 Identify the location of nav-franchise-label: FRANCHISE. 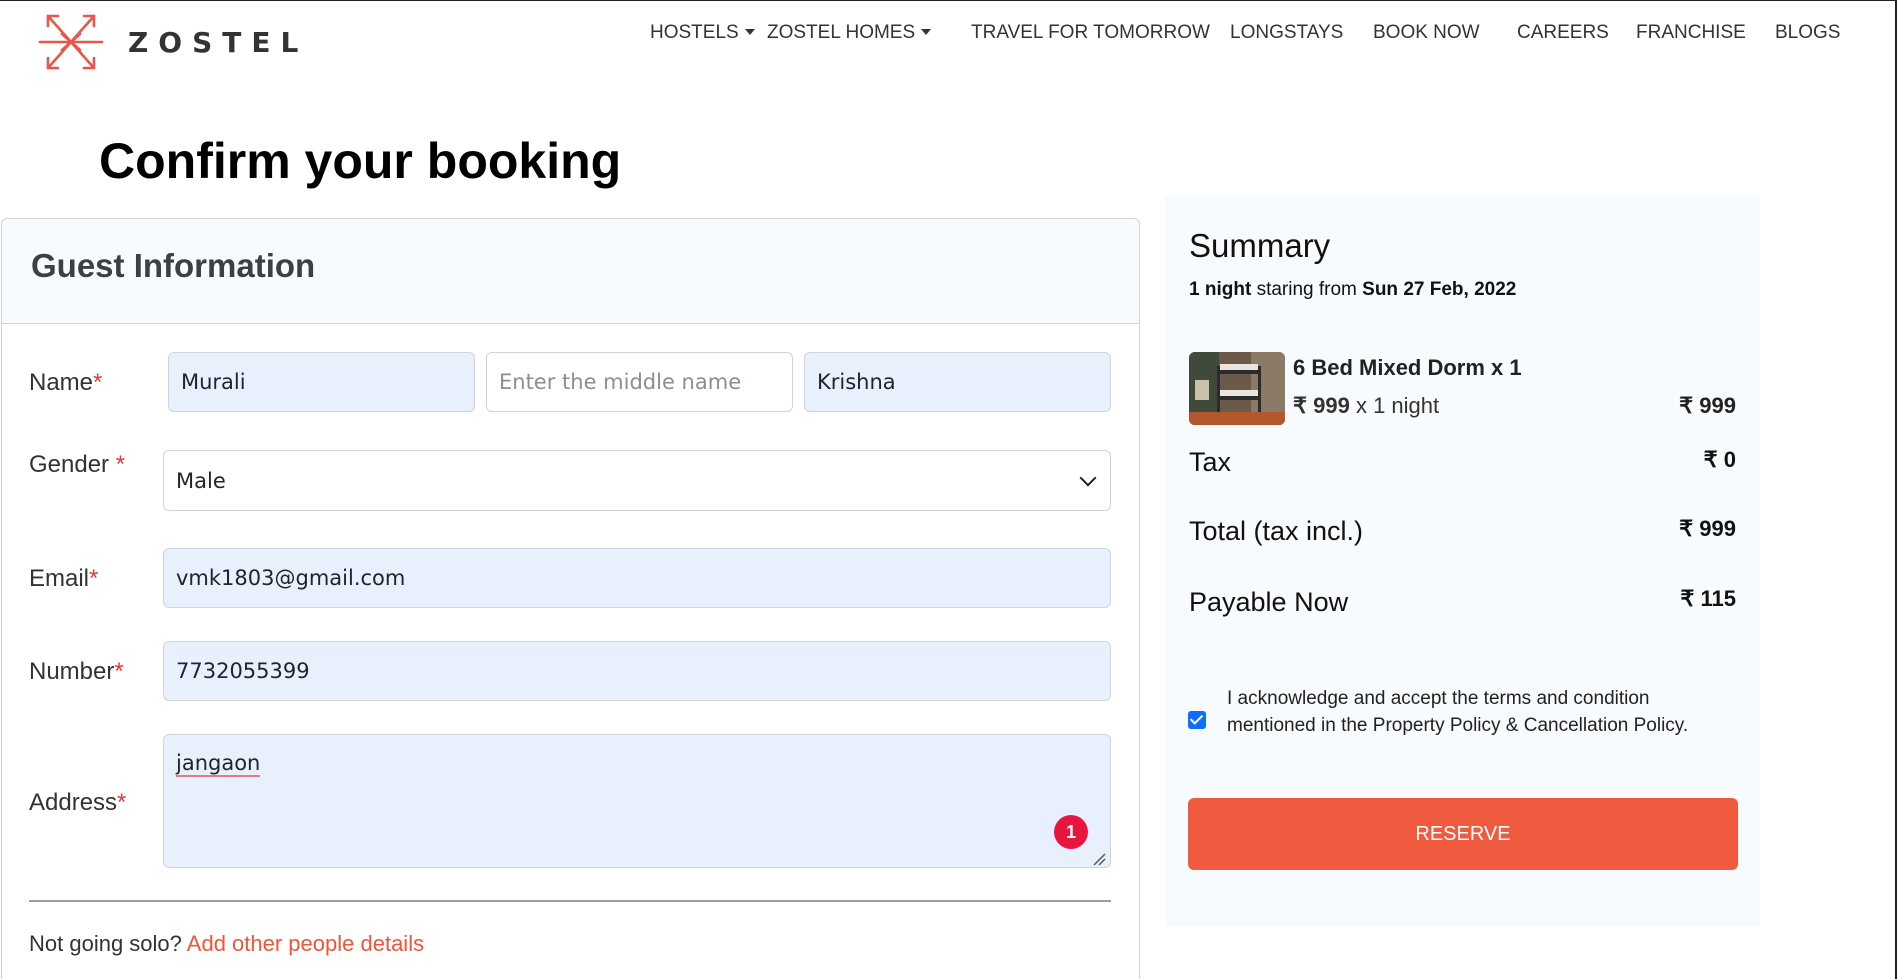
(1691, 32).